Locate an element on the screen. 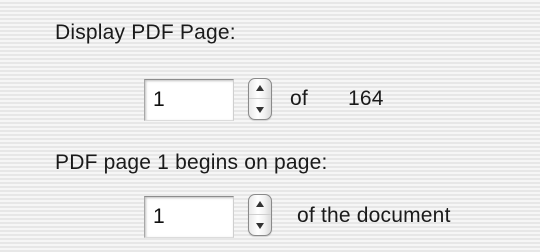  display-page-stepper-up is located at coordinates (260, 89).